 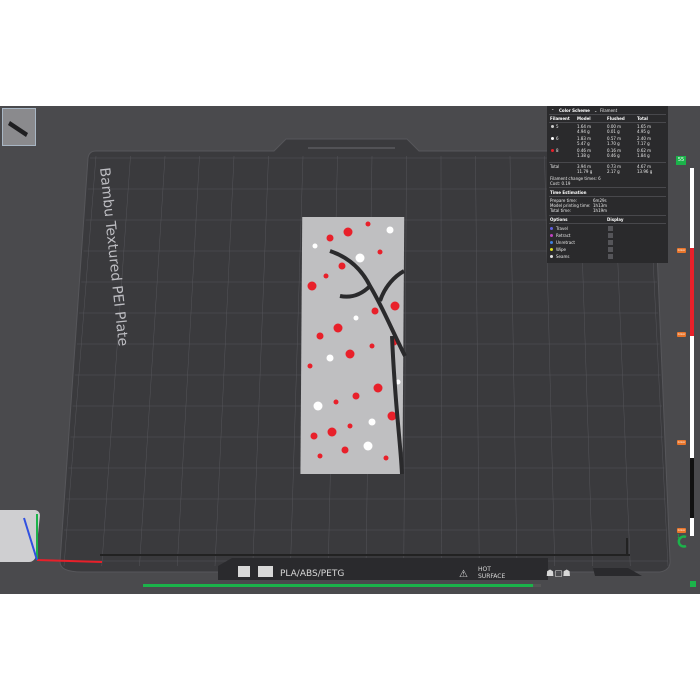 What do you see at coordinates (613, 143) in the screenshot?
I see `filament-flushed-g: 1.70 g` at bounding box center [613, 143].